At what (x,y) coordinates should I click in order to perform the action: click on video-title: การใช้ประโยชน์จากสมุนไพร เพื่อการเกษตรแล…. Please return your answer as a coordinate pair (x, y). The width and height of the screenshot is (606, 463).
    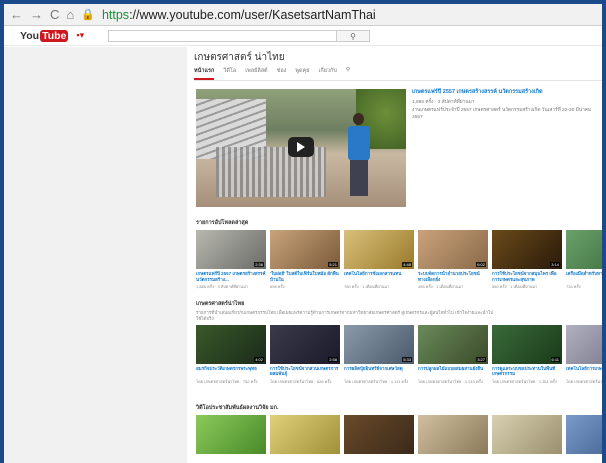
    Looking at the image, I should click on (527, 276).